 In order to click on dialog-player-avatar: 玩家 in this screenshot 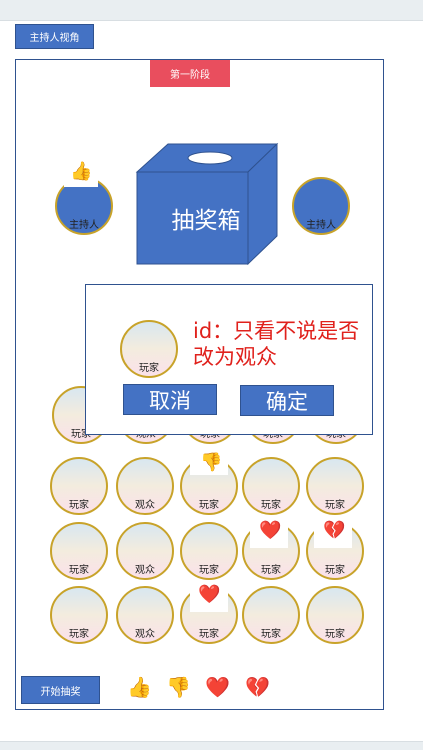, I will do `click(149, 349)`.